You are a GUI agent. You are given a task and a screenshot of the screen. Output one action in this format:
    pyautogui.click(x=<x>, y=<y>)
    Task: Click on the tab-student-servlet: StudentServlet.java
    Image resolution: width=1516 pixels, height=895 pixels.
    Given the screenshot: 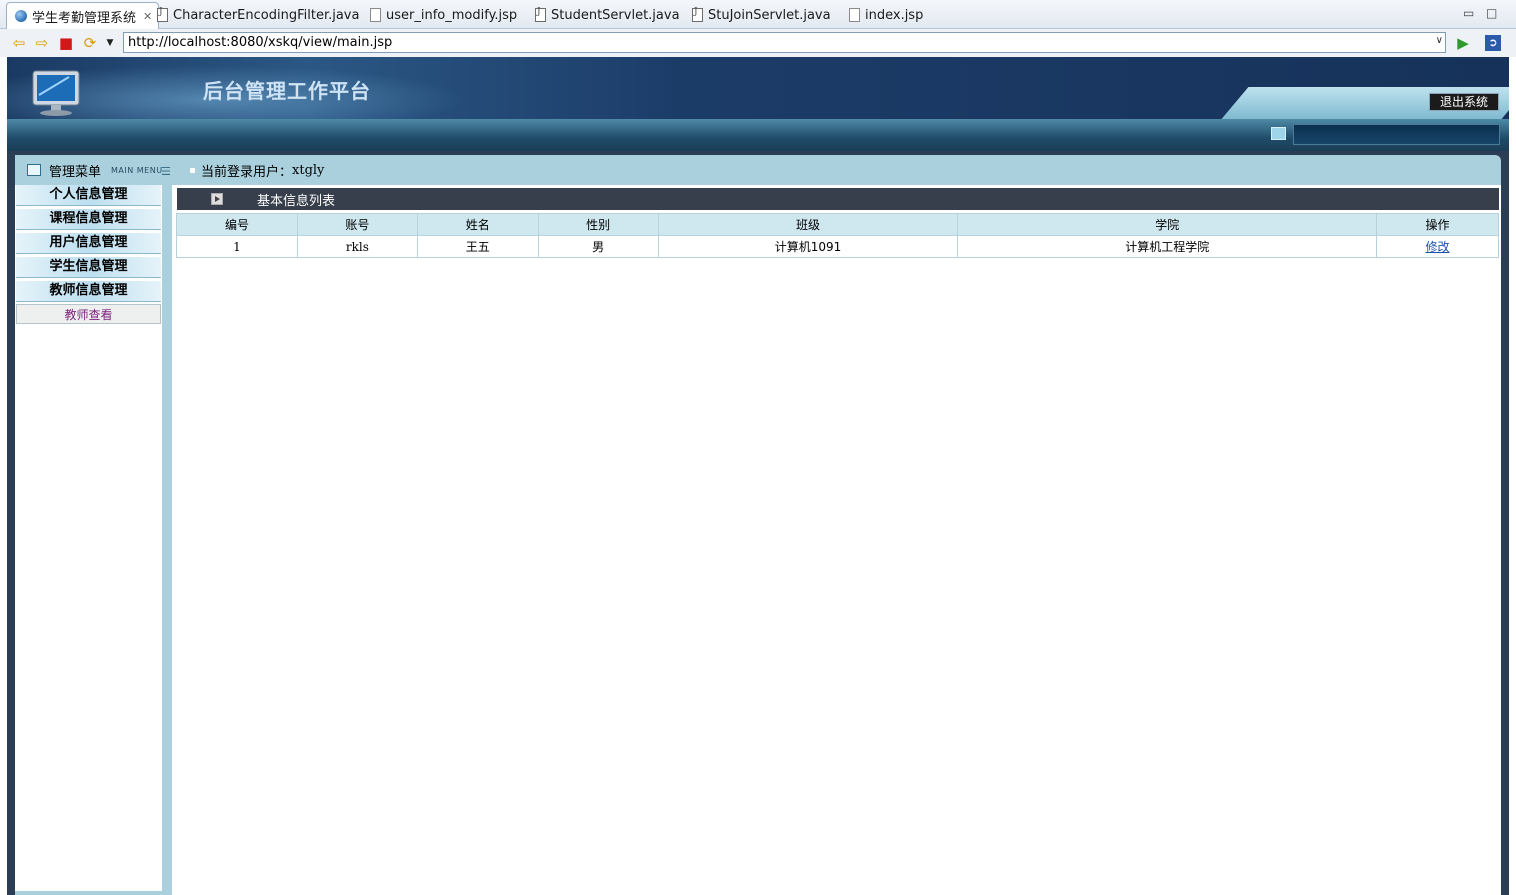 What is the action you would take?
    pyautogui.click(x=607, y=15)
    